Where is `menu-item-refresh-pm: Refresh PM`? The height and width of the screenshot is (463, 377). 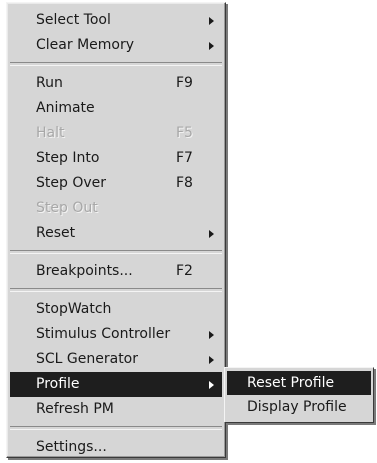
menu-item-refresh-pm: Refresh PM is located at coordinates (116, 409).